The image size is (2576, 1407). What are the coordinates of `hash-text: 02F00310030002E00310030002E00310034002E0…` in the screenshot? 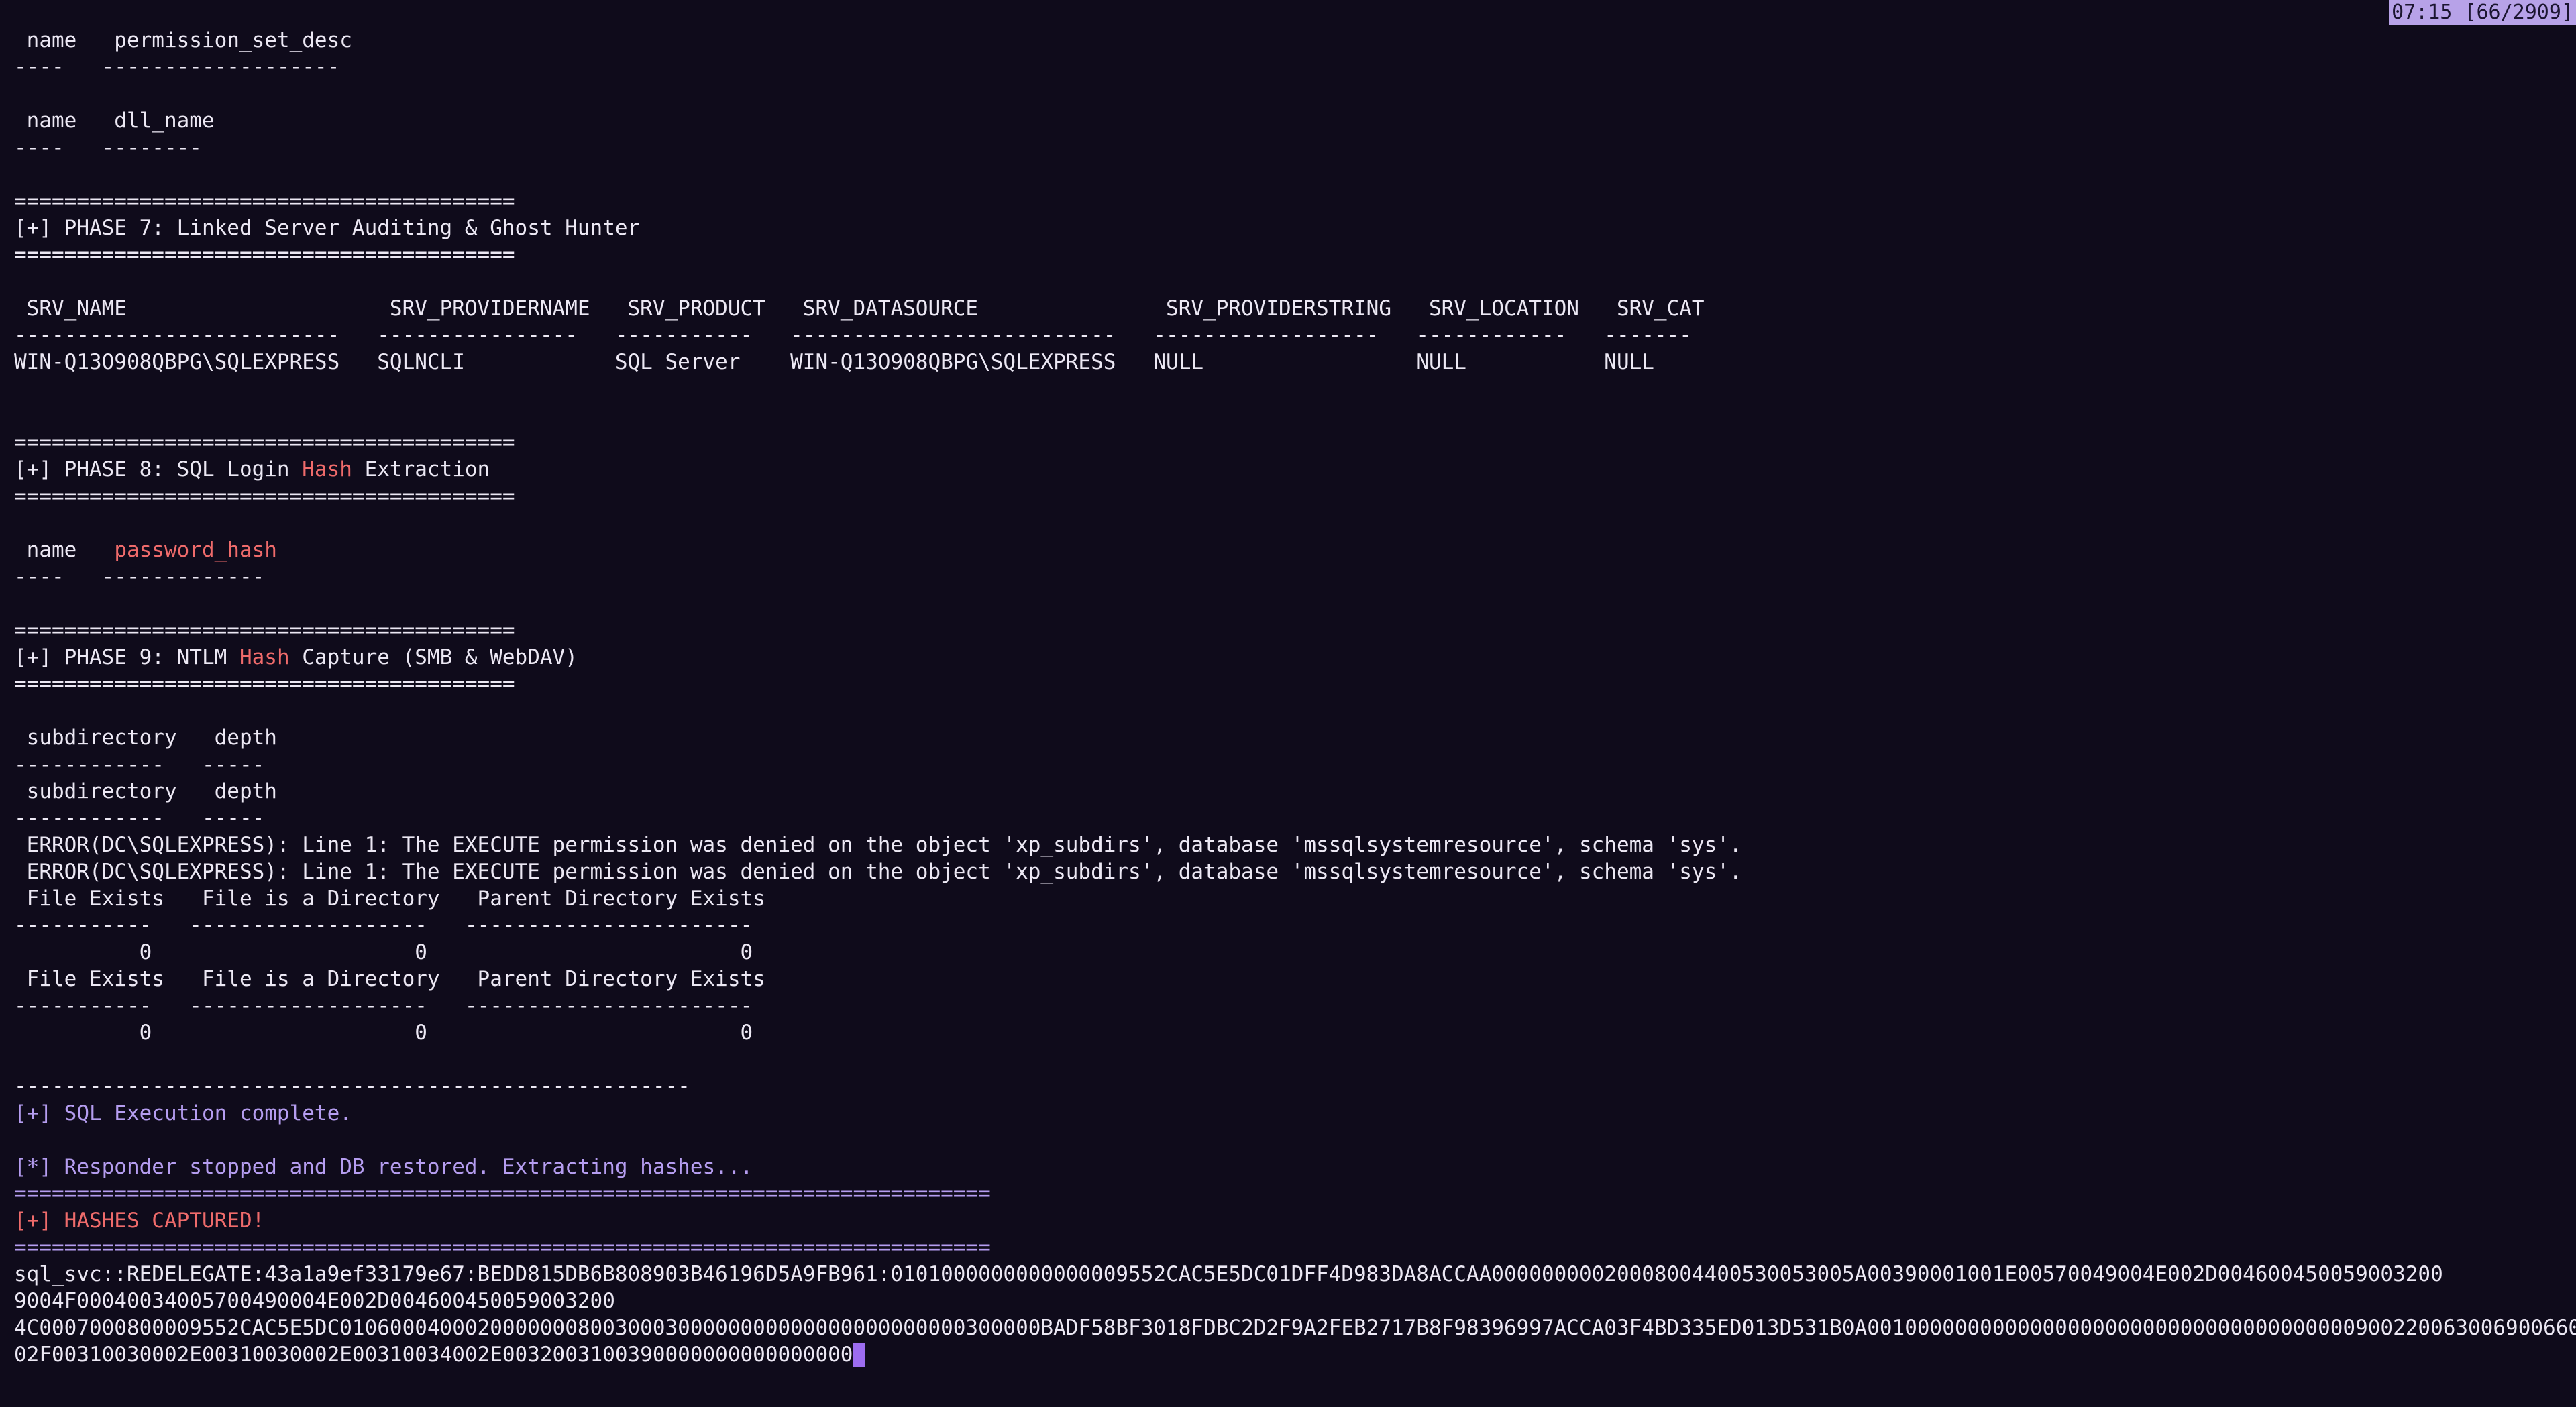 It's located at (433, 1355).